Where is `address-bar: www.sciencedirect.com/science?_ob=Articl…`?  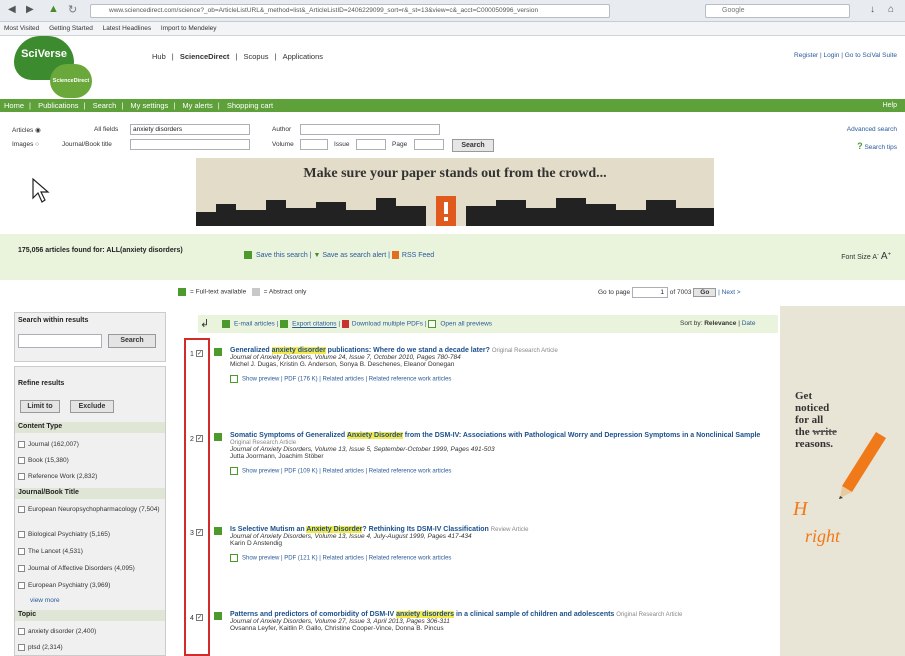
address-bar: www.sciencedirect.com/science?_ob=Articl… is located at coordinates (350, 11).